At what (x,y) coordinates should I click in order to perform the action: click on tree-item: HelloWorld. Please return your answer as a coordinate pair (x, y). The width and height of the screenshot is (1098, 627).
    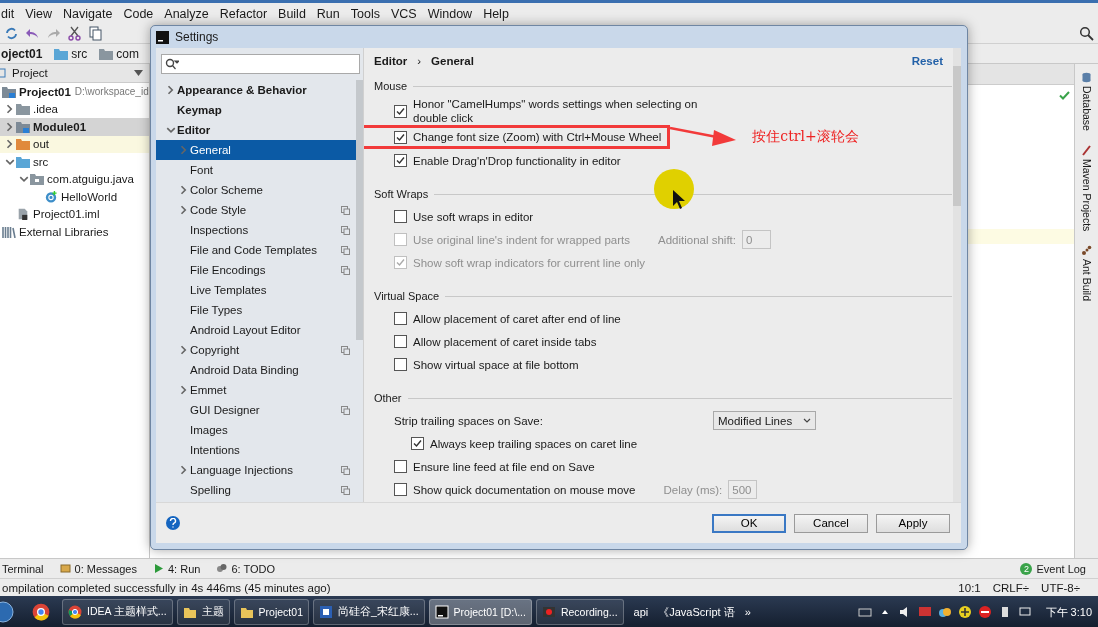
    Looking at the image, I should click on (74, 197).